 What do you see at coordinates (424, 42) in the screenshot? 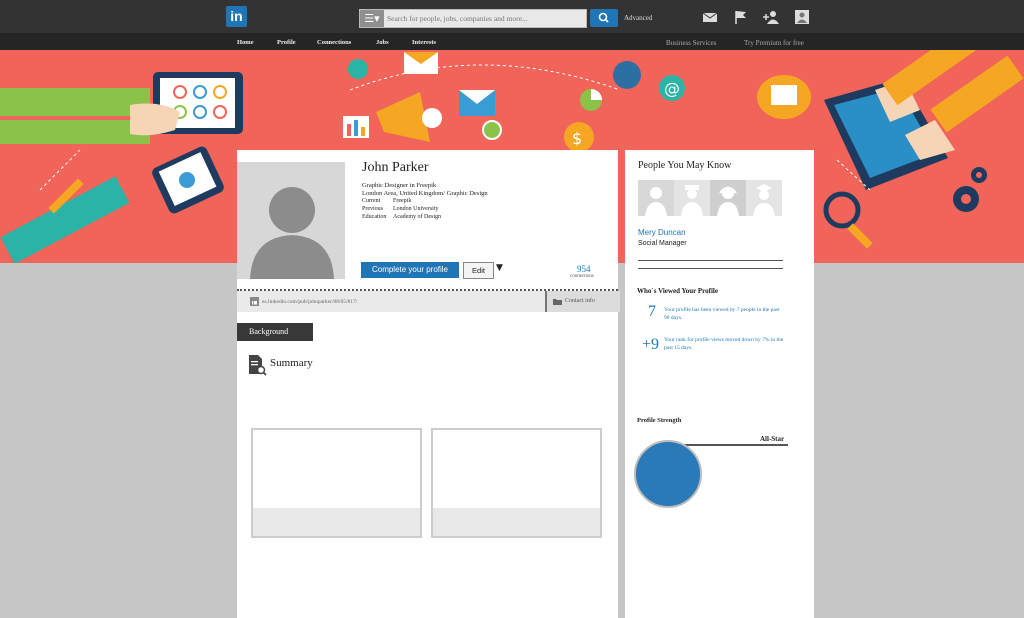
I see `nav-interests: Interests` at bounding box center [424, 42].